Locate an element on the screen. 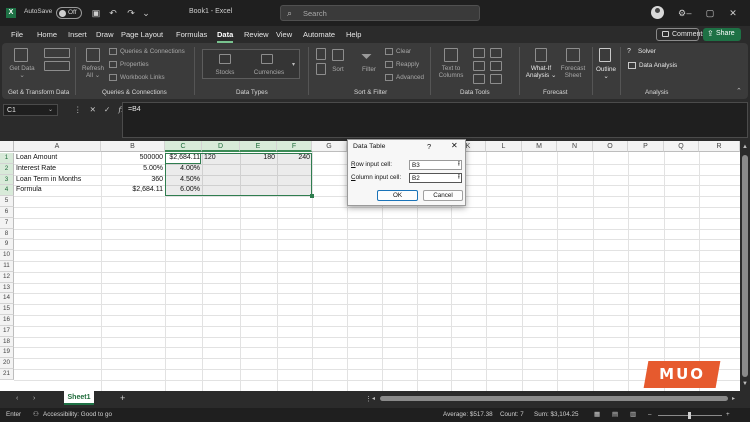 The image size is (750, 422). workbook-links-button: Workbook Links is located at coordinates (137, 77).